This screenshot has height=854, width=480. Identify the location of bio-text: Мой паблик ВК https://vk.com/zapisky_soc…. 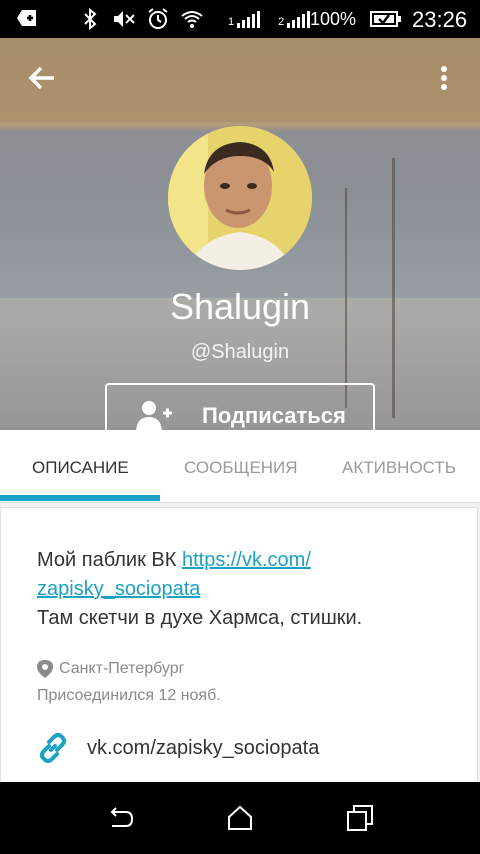
(247, 589).